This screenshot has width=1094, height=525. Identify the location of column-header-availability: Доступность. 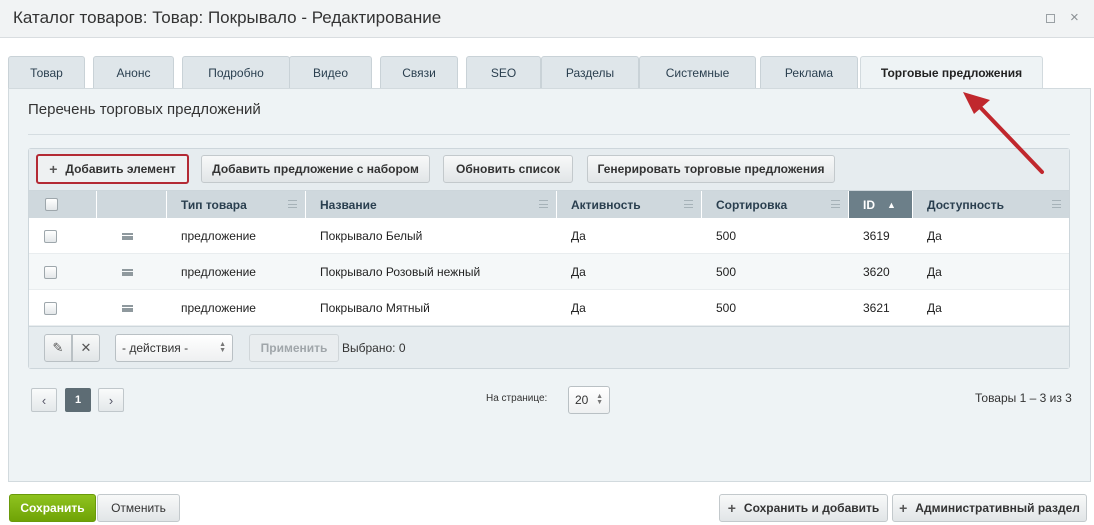
(991, 204).